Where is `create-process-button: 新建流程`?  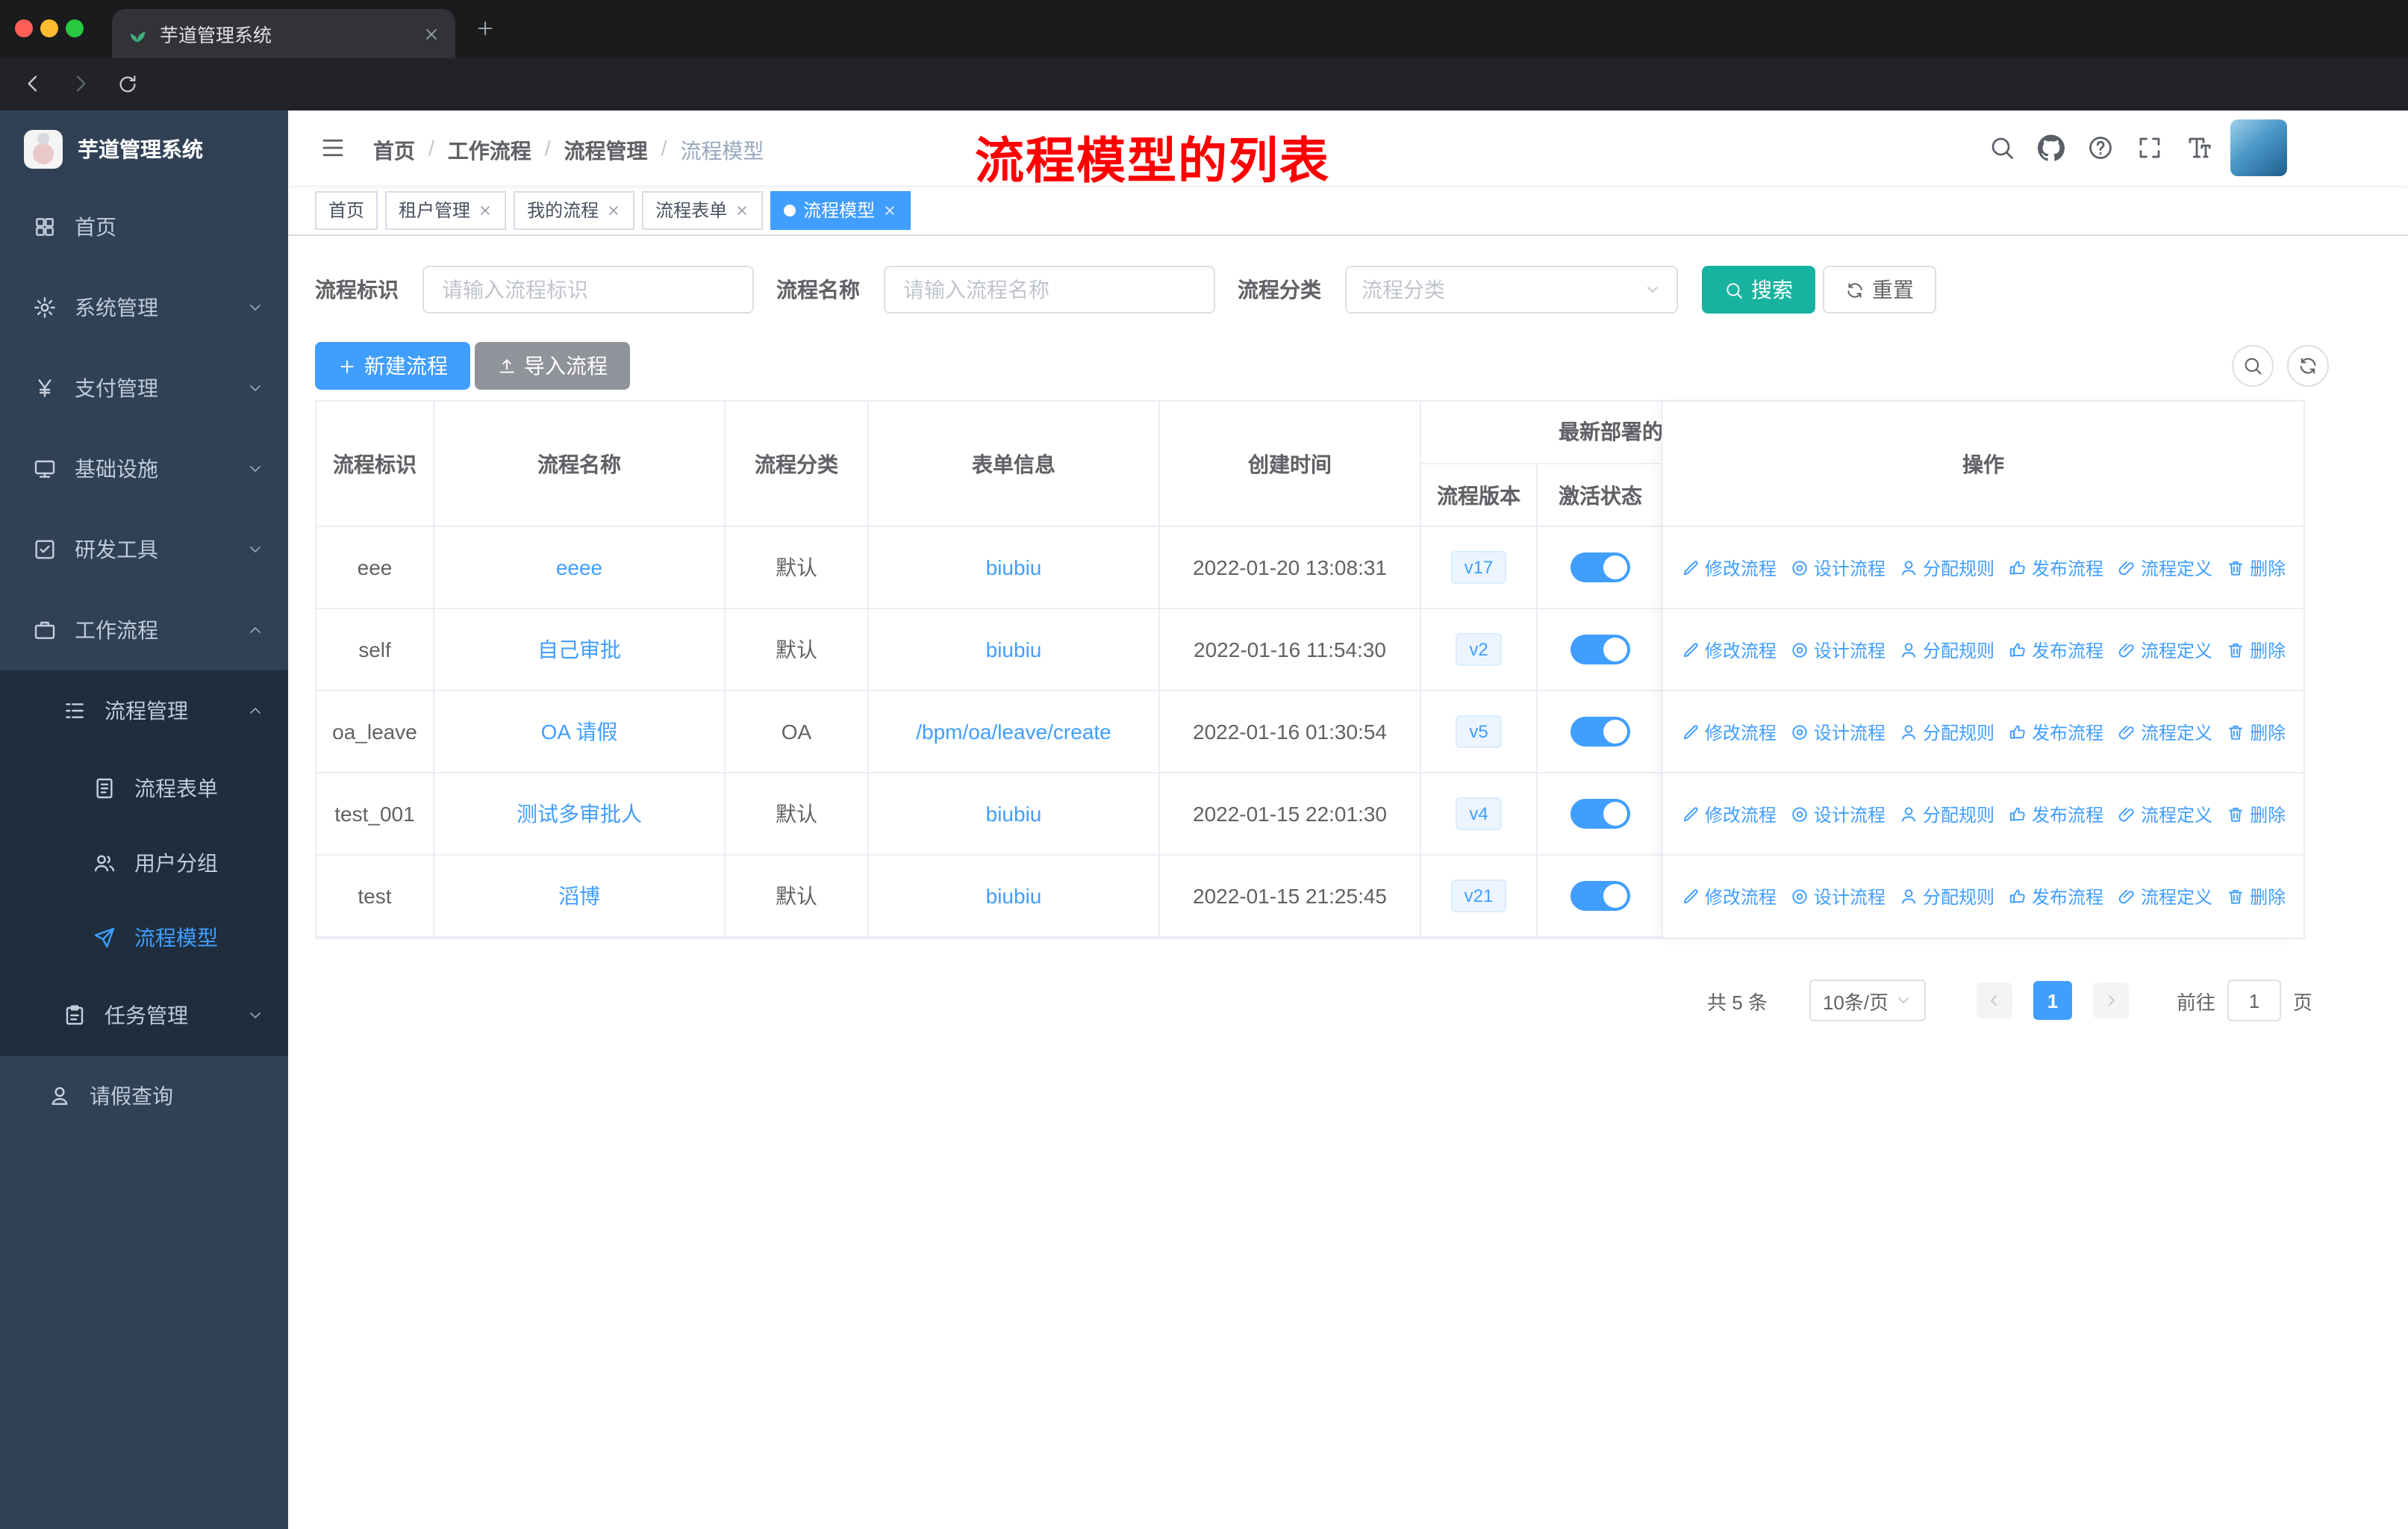 create-process-button: 新建流程 is located at coordinates (392, 366).